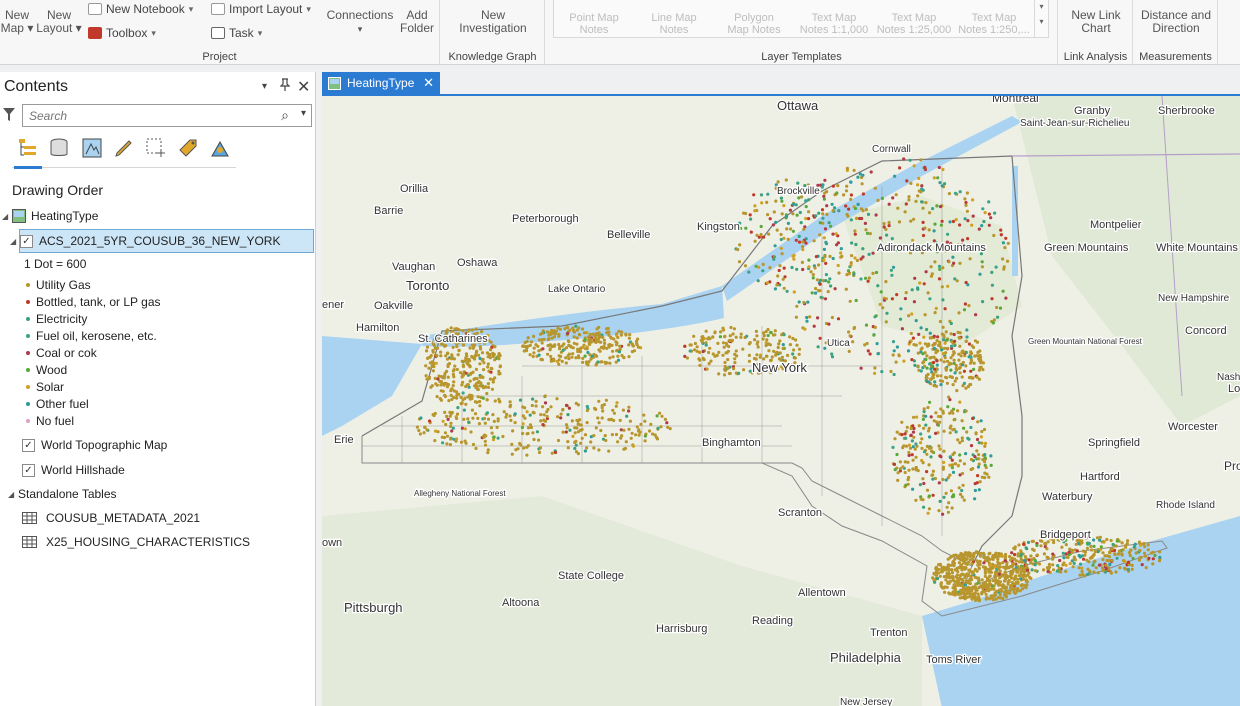  Describe the element at coordinates (67, 494) in the screenshot. I see `standalone-tables-label: Standalone Tables` at that location.